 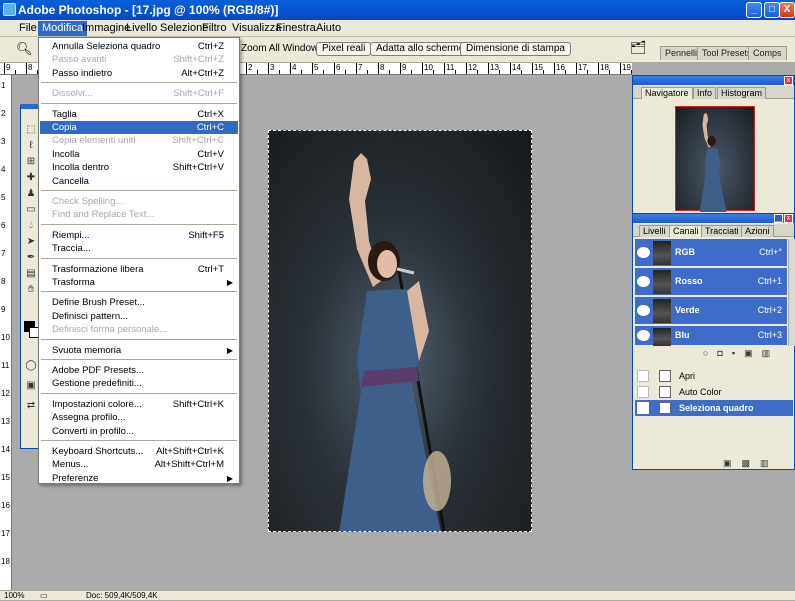 I want to click on channel-row-blu: Blu Ctrl+3, so click(x=711, y=336).